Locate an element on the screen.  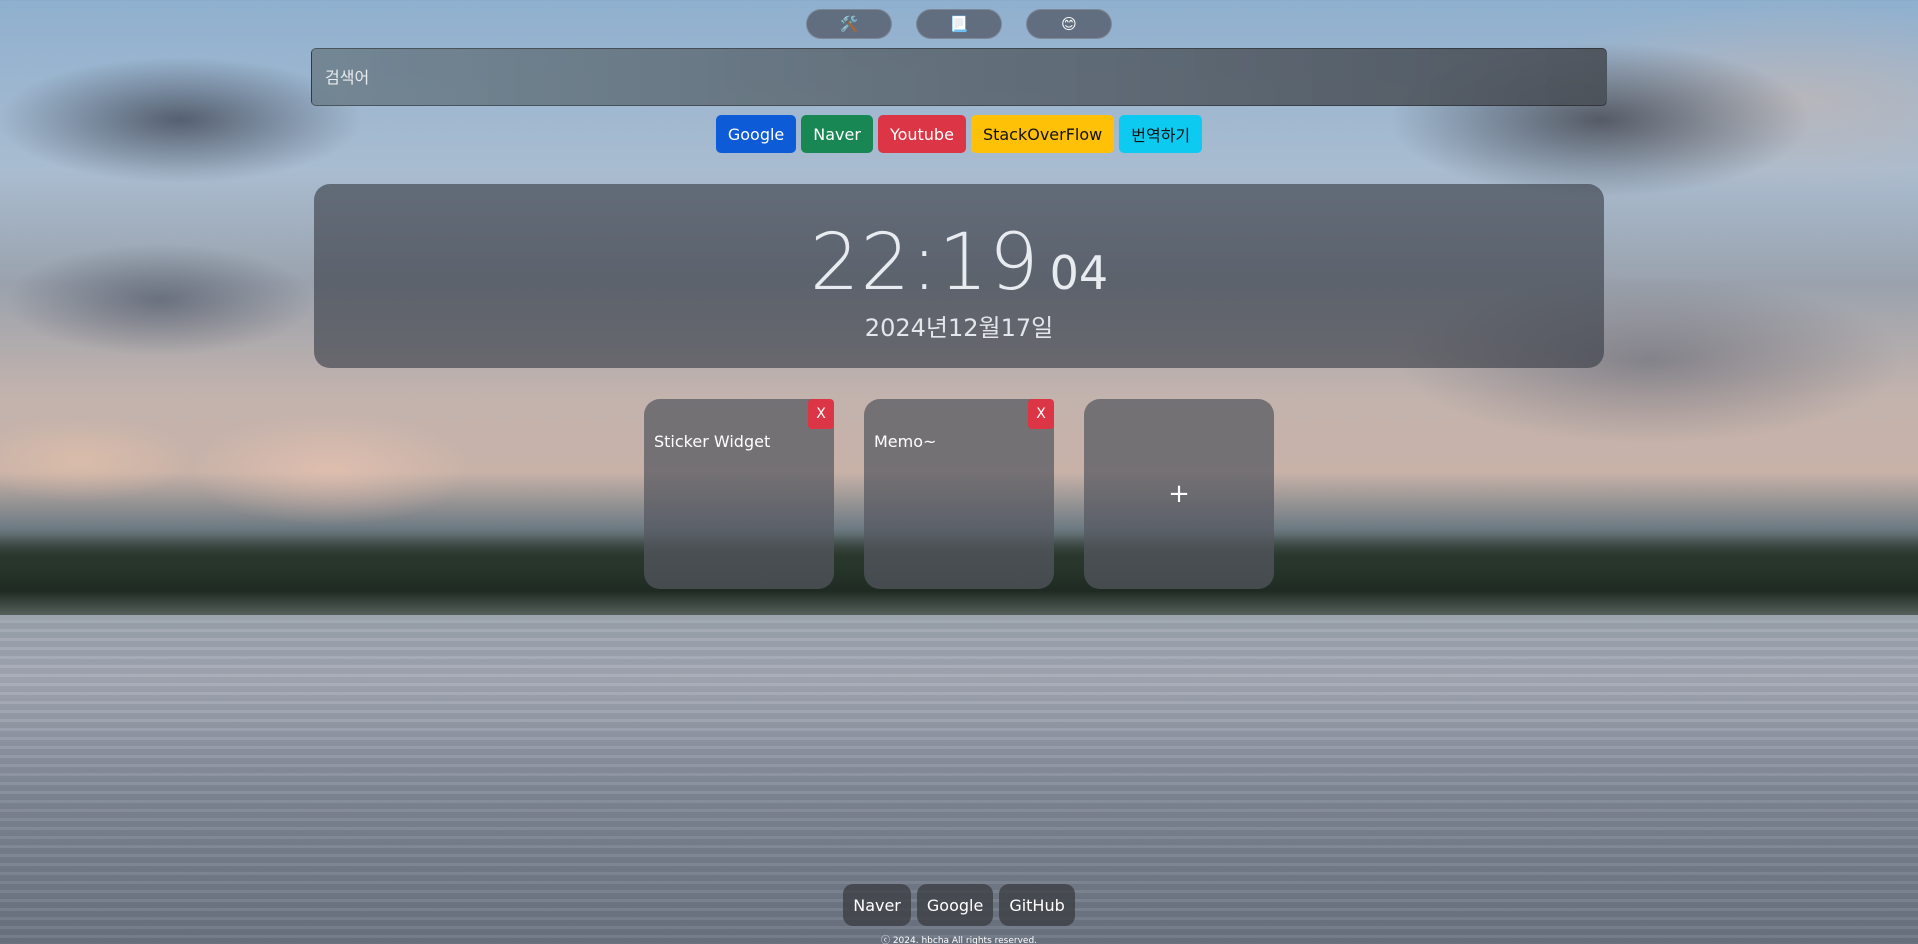
smile-icon: 😊 is located at coordinates (1069, 24).